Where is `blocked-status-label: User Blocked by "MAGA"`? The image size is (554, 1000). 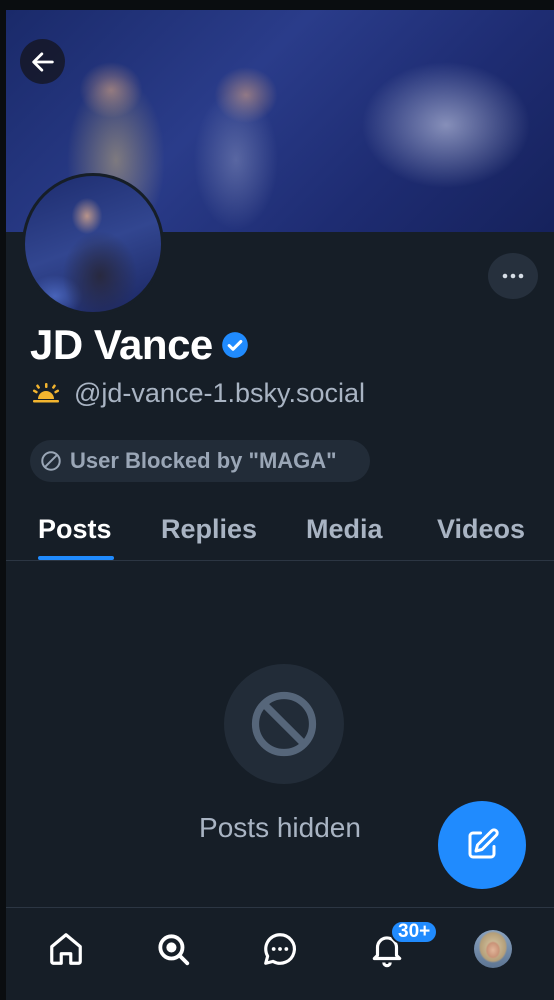
blocked-status-label: User Blocked by "MAGA" is located at coordinates (203, 460).